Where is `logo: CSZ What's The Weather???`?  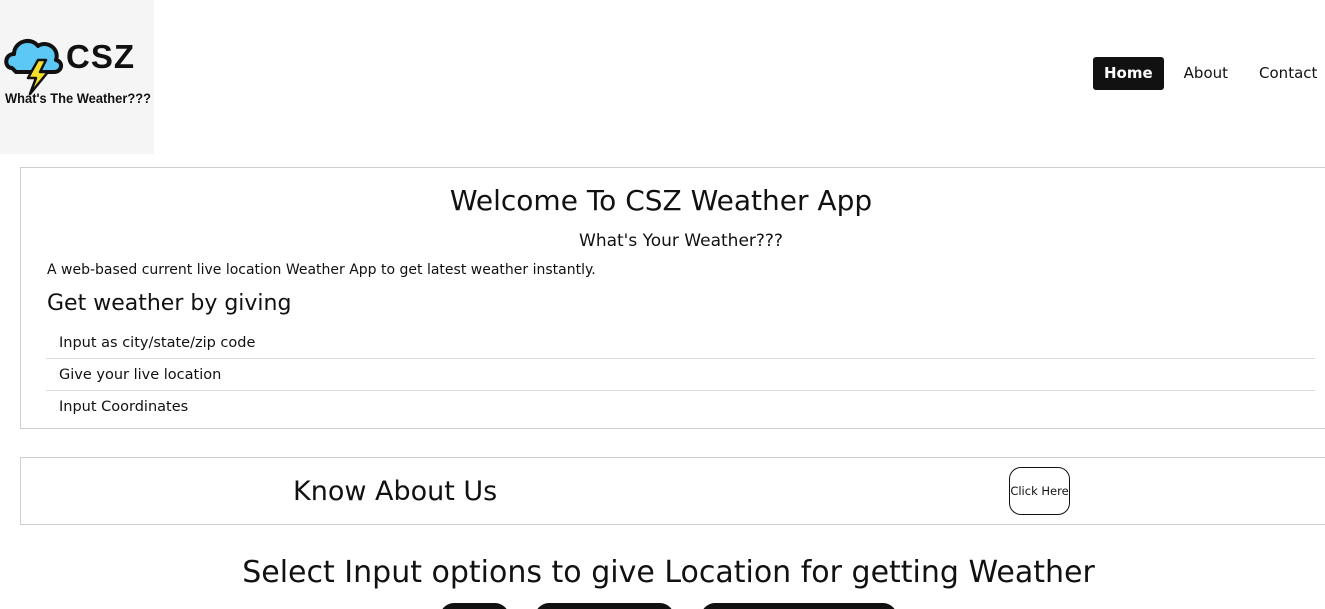 logo: CSZ What's The Weather??? is located at coordinates (77, 77).